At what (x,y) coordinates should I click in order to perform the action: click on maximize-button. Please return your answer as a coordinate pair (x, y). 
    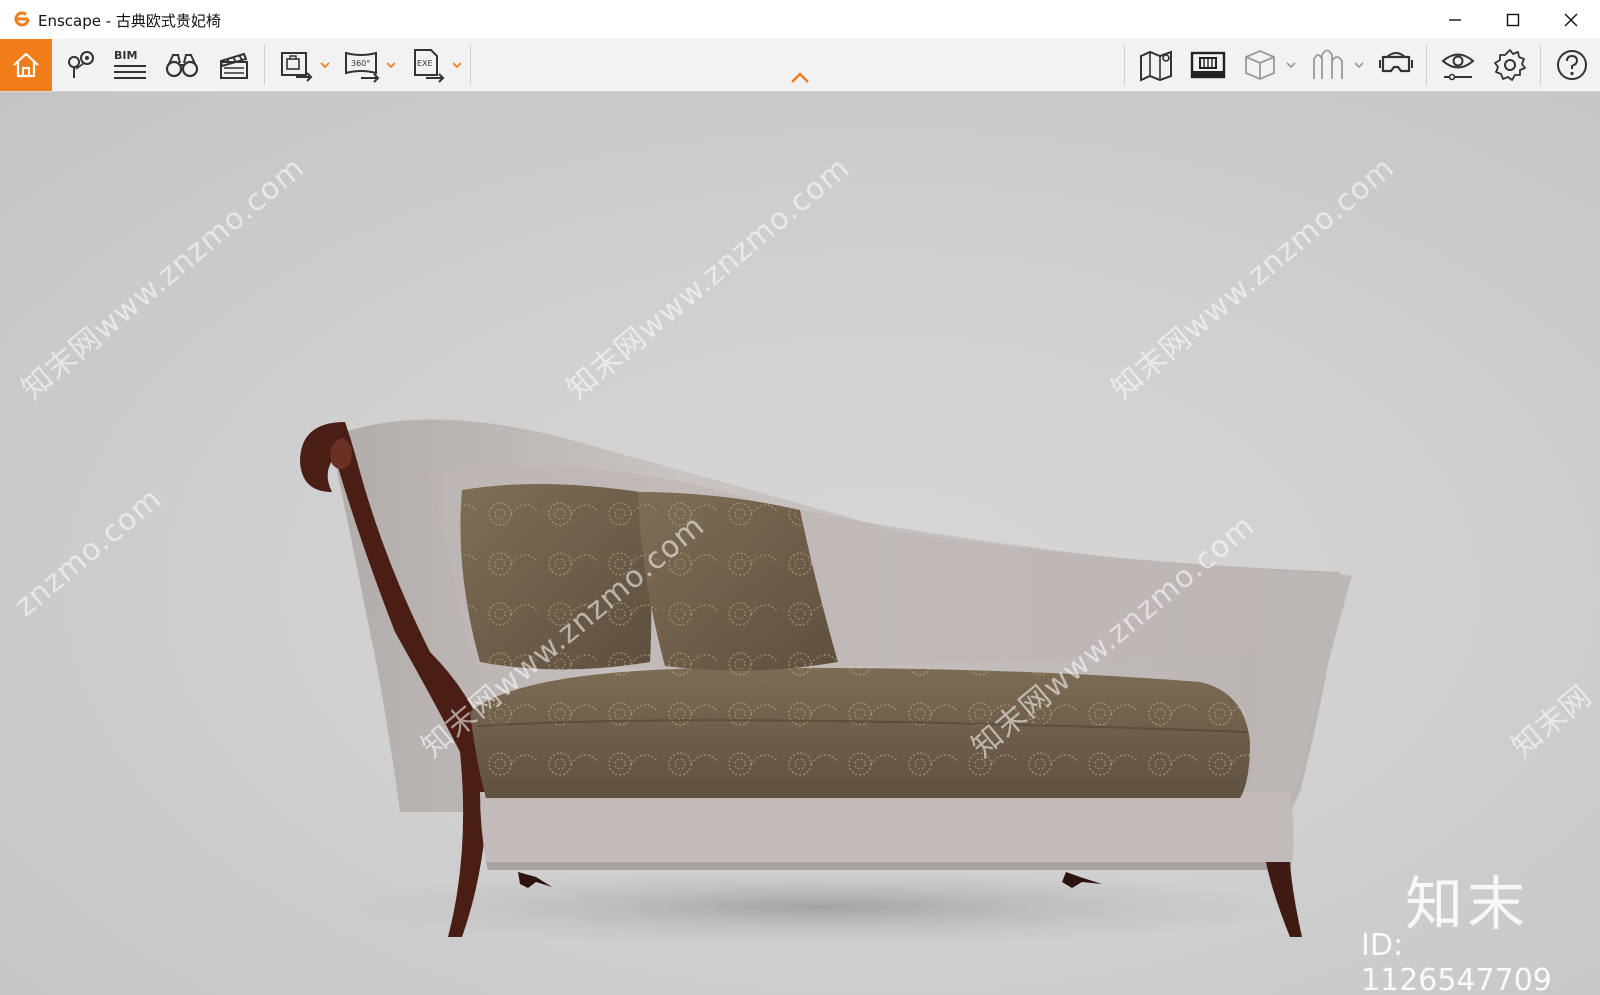
    Looking at the image, I should click on (1513, 19).